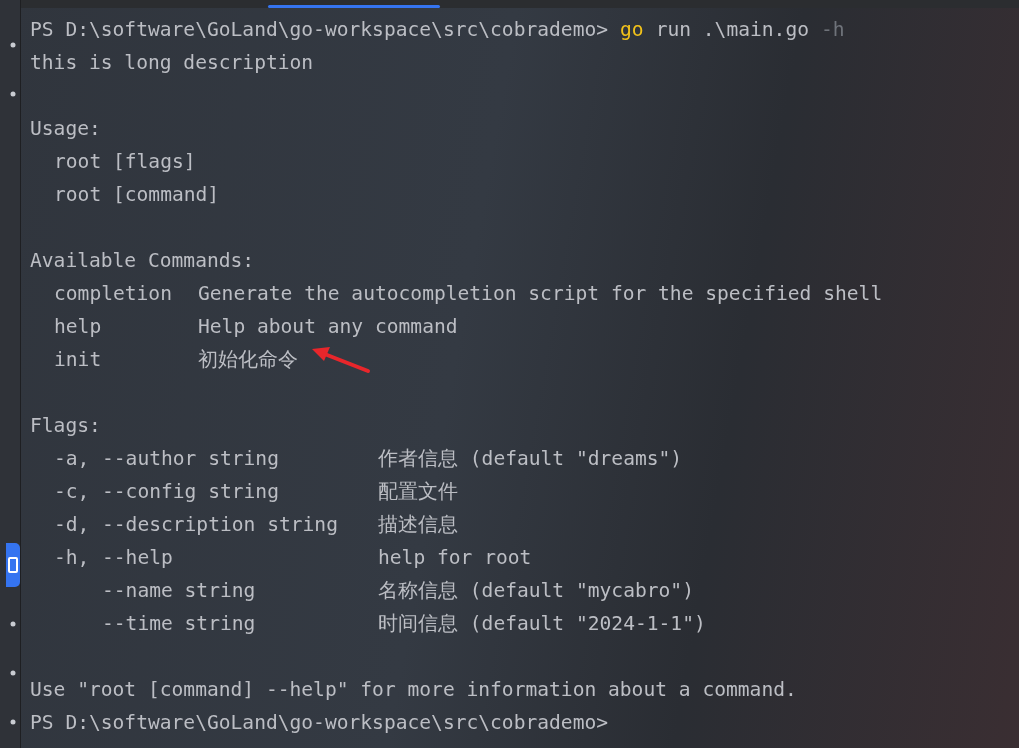 Image resolution: width=1019 pixels, height=748 pixels. I want to click on option-description: 描述信息, so click(418, 525).